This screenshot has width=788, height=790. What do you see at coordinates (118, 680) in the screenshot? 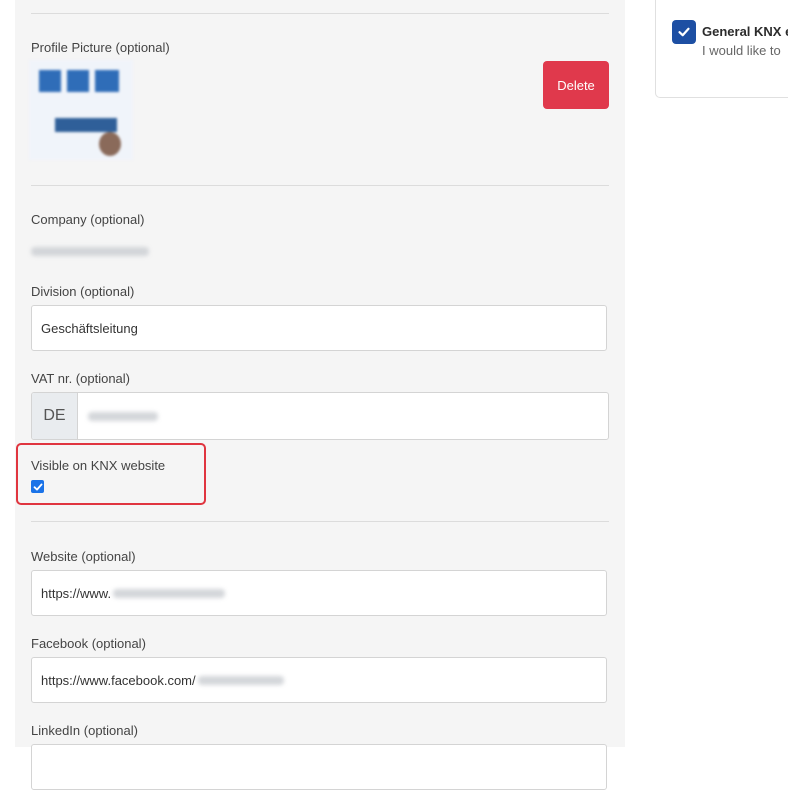
I see `facebook-value: https://www.facebook.com/` at bounding box center [118, 680].